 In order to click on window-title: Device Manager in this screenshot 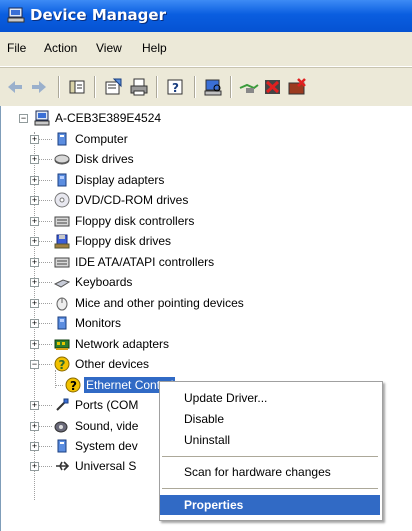, I will do `click(98, 15)`.